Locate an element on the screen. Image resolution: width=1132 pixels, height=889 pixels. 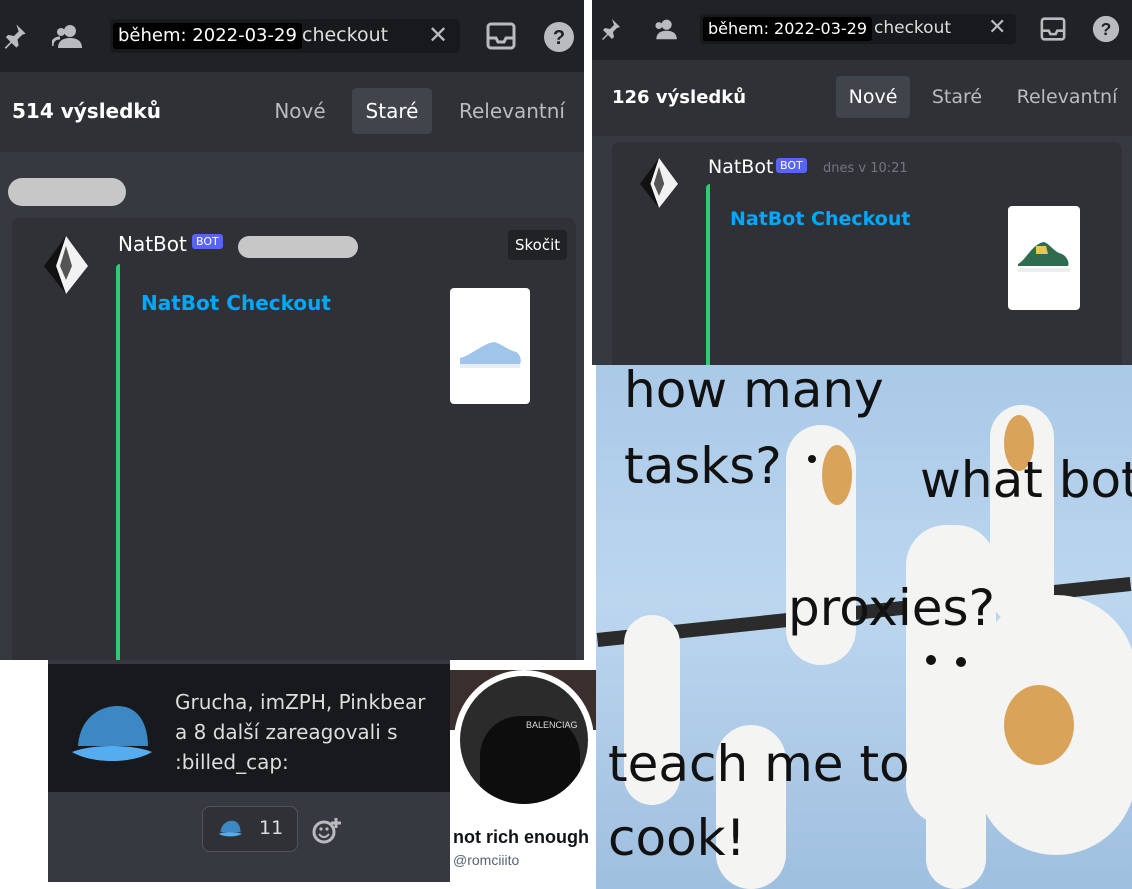
display-name: not rich enough is located at coordinates (521, 837).